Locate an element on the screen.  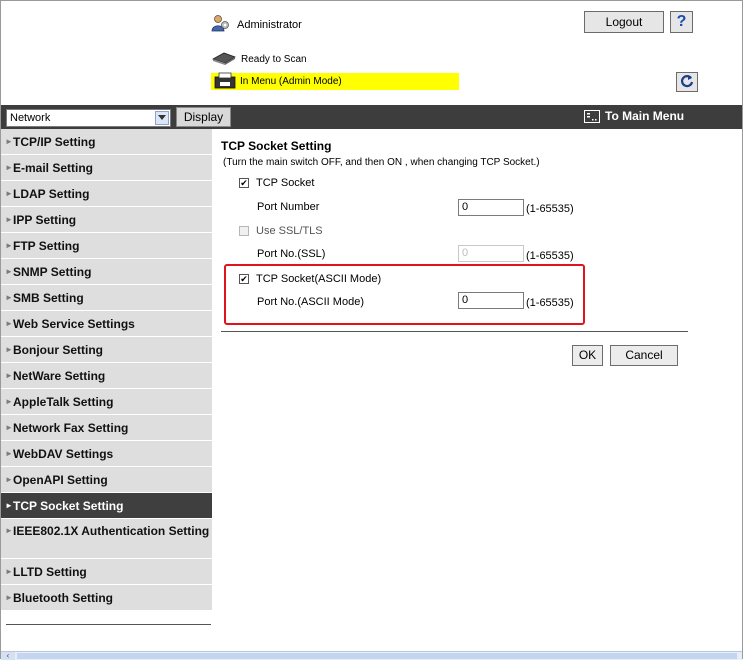
admin-user: Administrator is located at coordinates (256, 24).